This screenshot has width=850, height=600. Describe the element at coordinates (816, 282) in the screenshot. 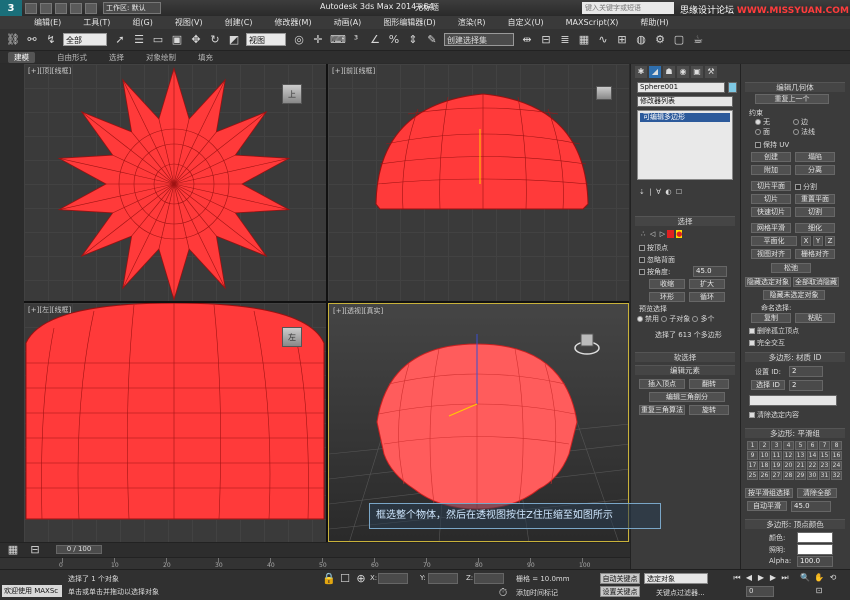

I see `unhide-all-button: 全部取消隐藏` at that location.